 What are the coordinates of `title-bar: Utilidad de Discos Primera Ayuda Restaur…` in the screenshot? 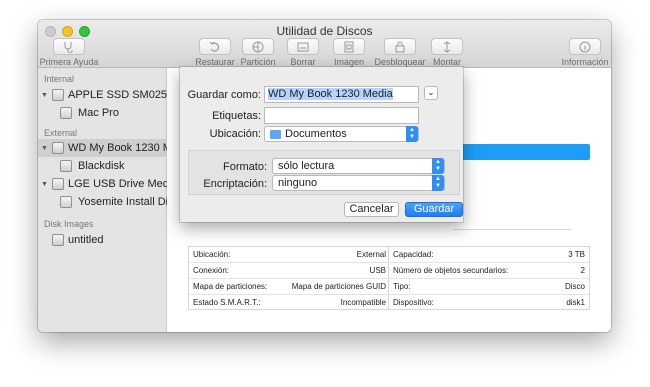 It's located at (324, 44).